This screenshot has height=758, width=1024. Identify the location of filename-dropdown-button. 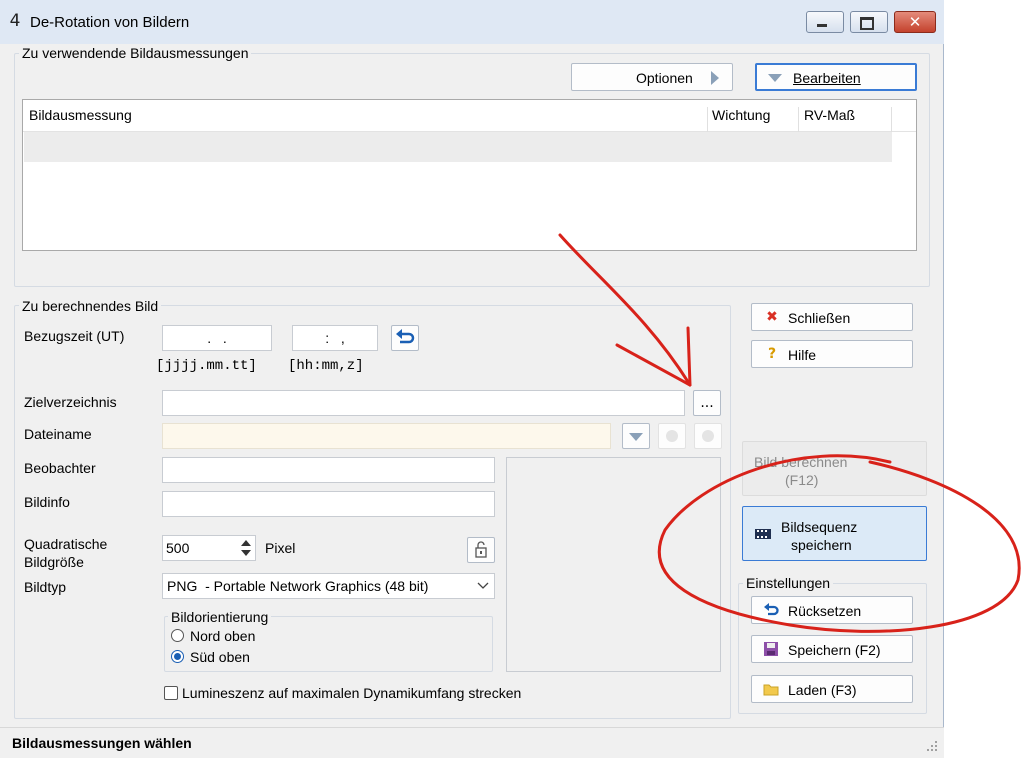
(636, 436).